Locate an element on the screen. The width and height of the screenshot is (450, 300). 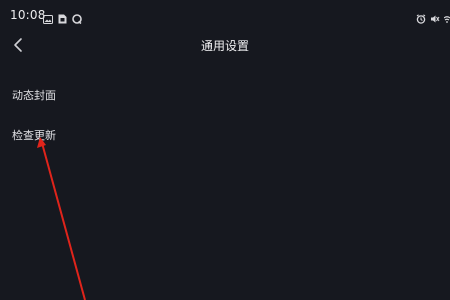
mute-icon is located at coordinates (435, 18).